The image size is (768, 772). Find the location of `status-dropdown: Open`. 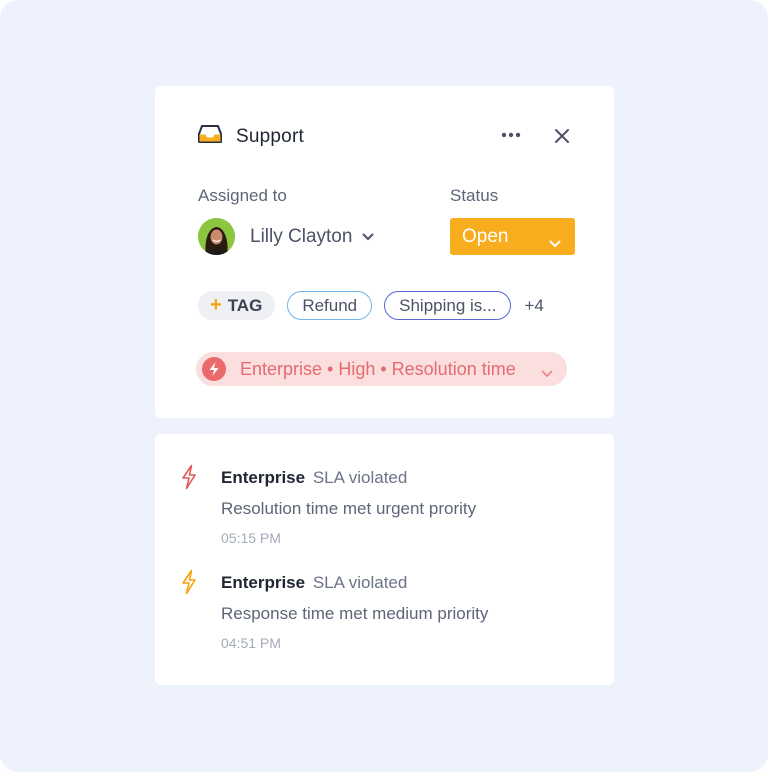

status-dropdown: Open is located at coordinates (512, 236).